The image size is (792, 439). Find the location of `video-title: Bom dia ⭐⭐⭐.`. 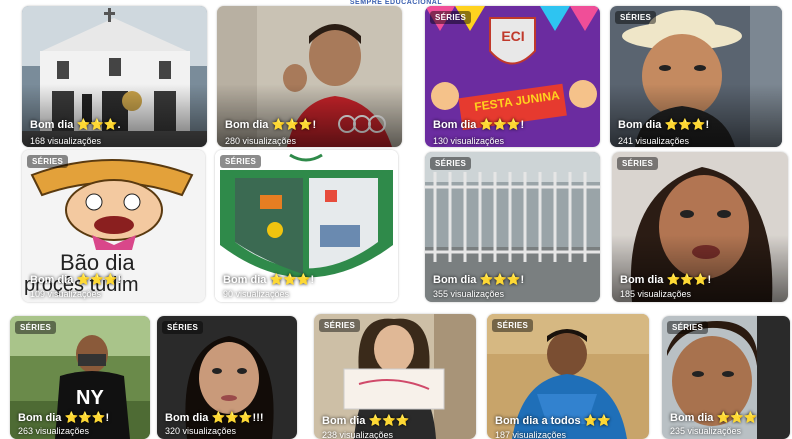

video-title: Bom dia ⭐⭐⭐. is located at coordinates (75, 125).